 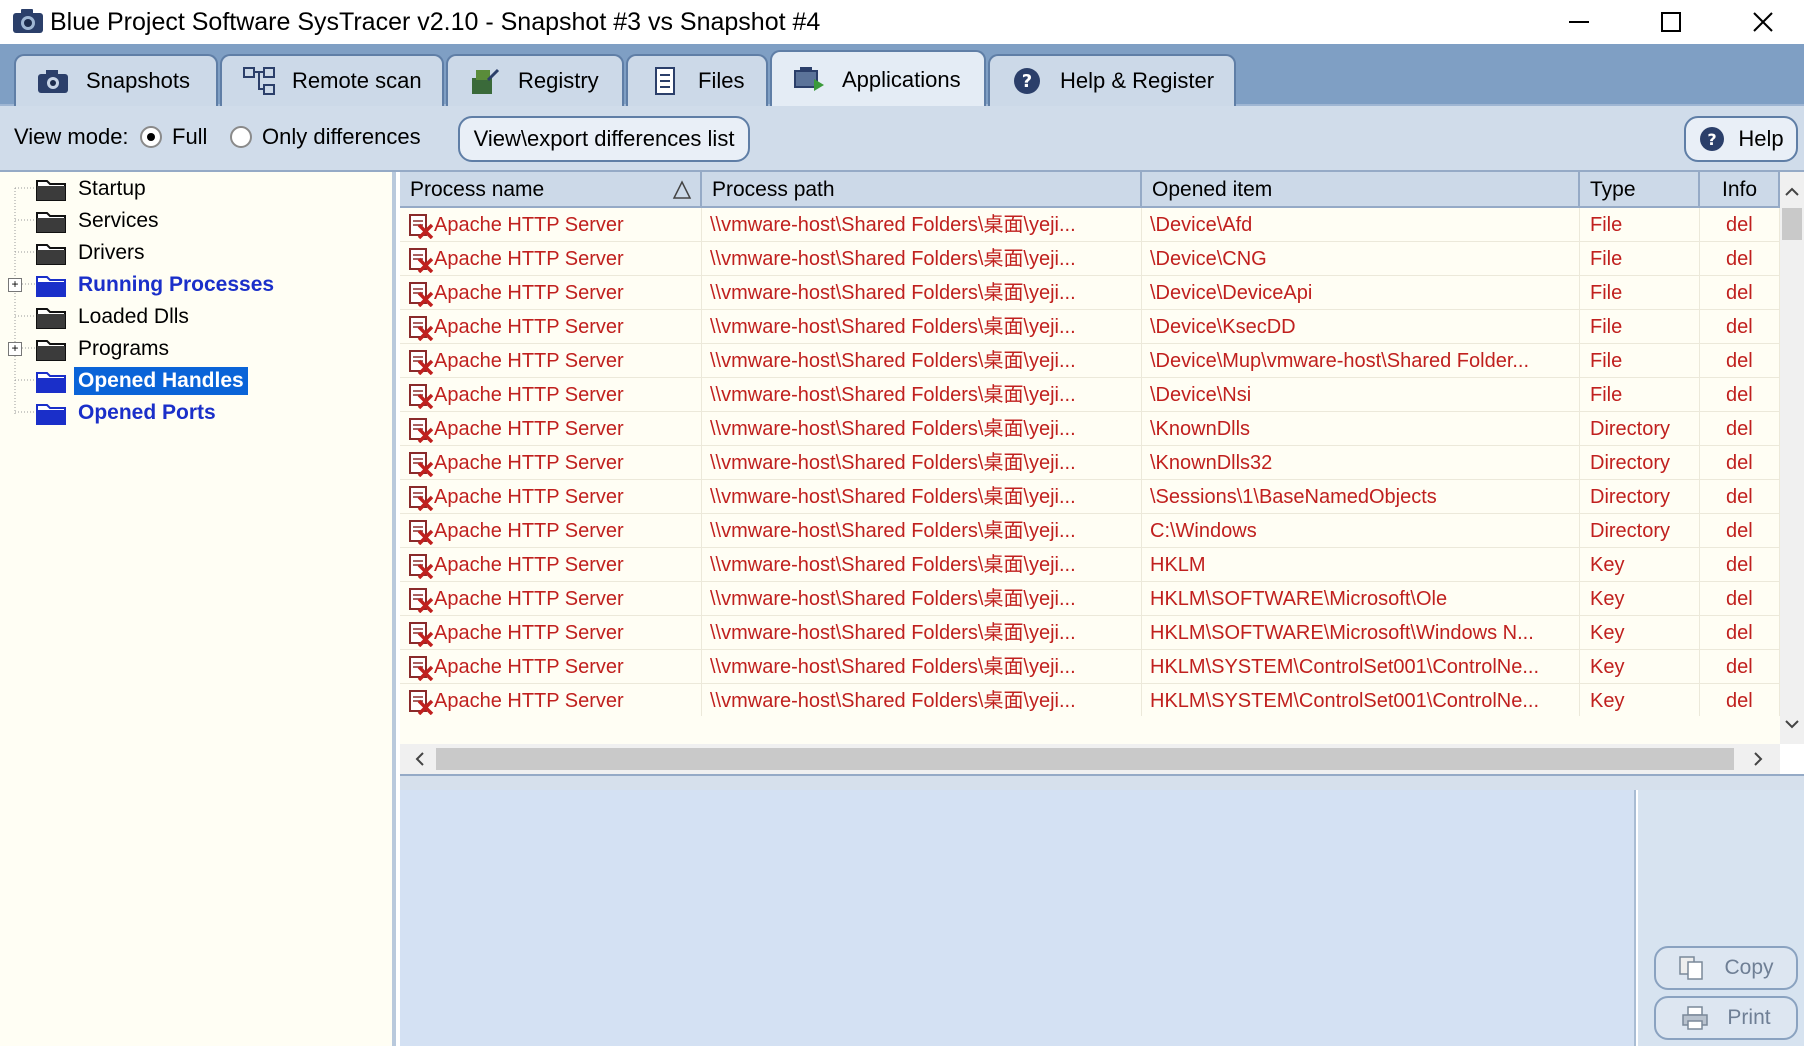 I want to click on cell-type: Directory, so click(x=1640, y=497).